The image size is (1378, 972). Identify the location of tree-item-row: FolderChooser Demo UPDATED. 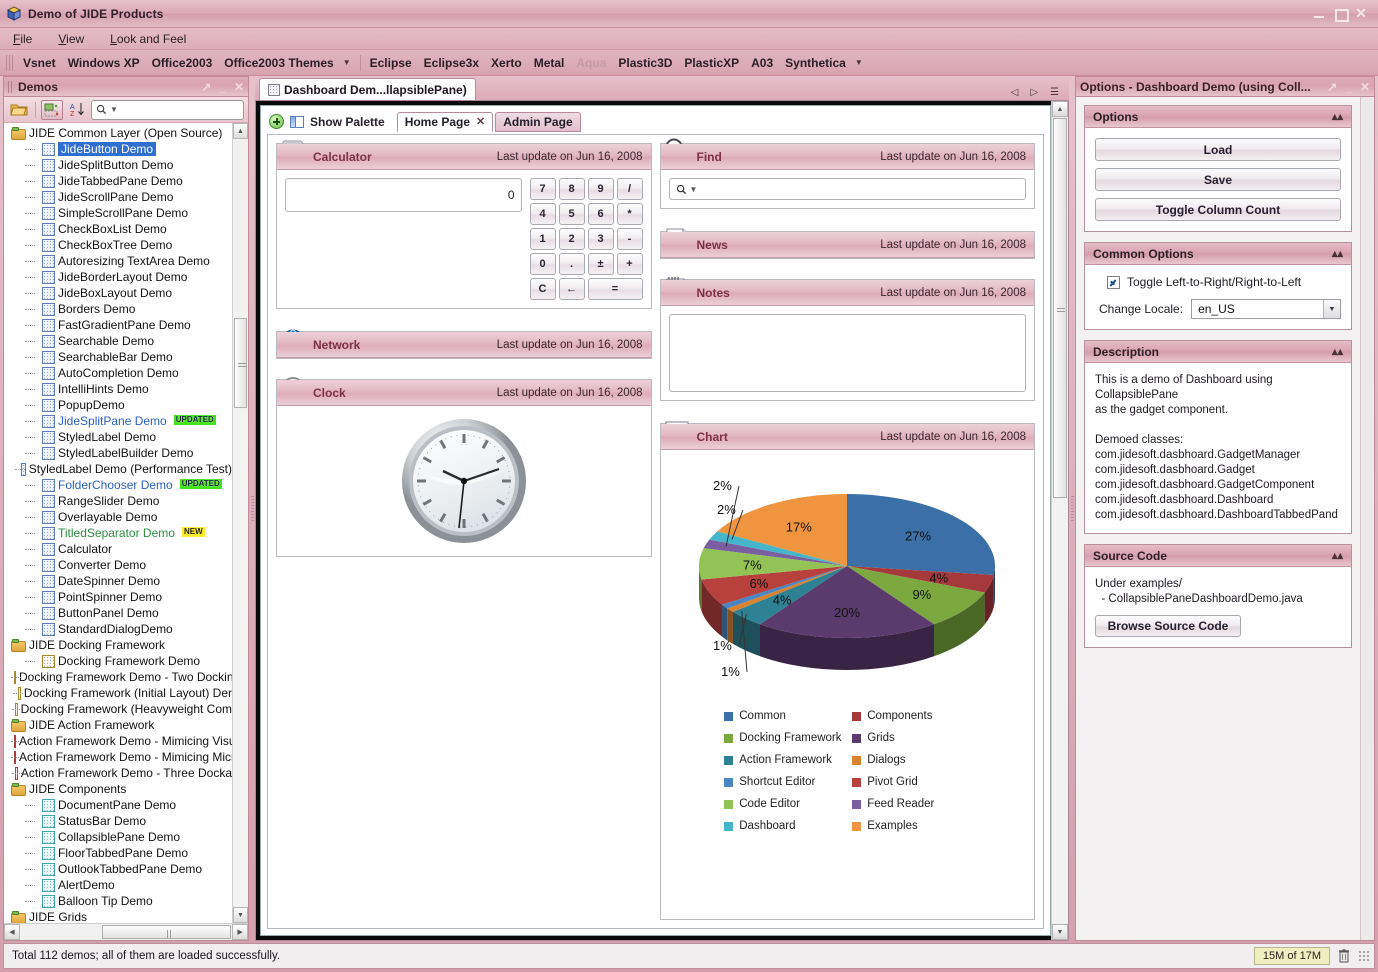
(119, 485).